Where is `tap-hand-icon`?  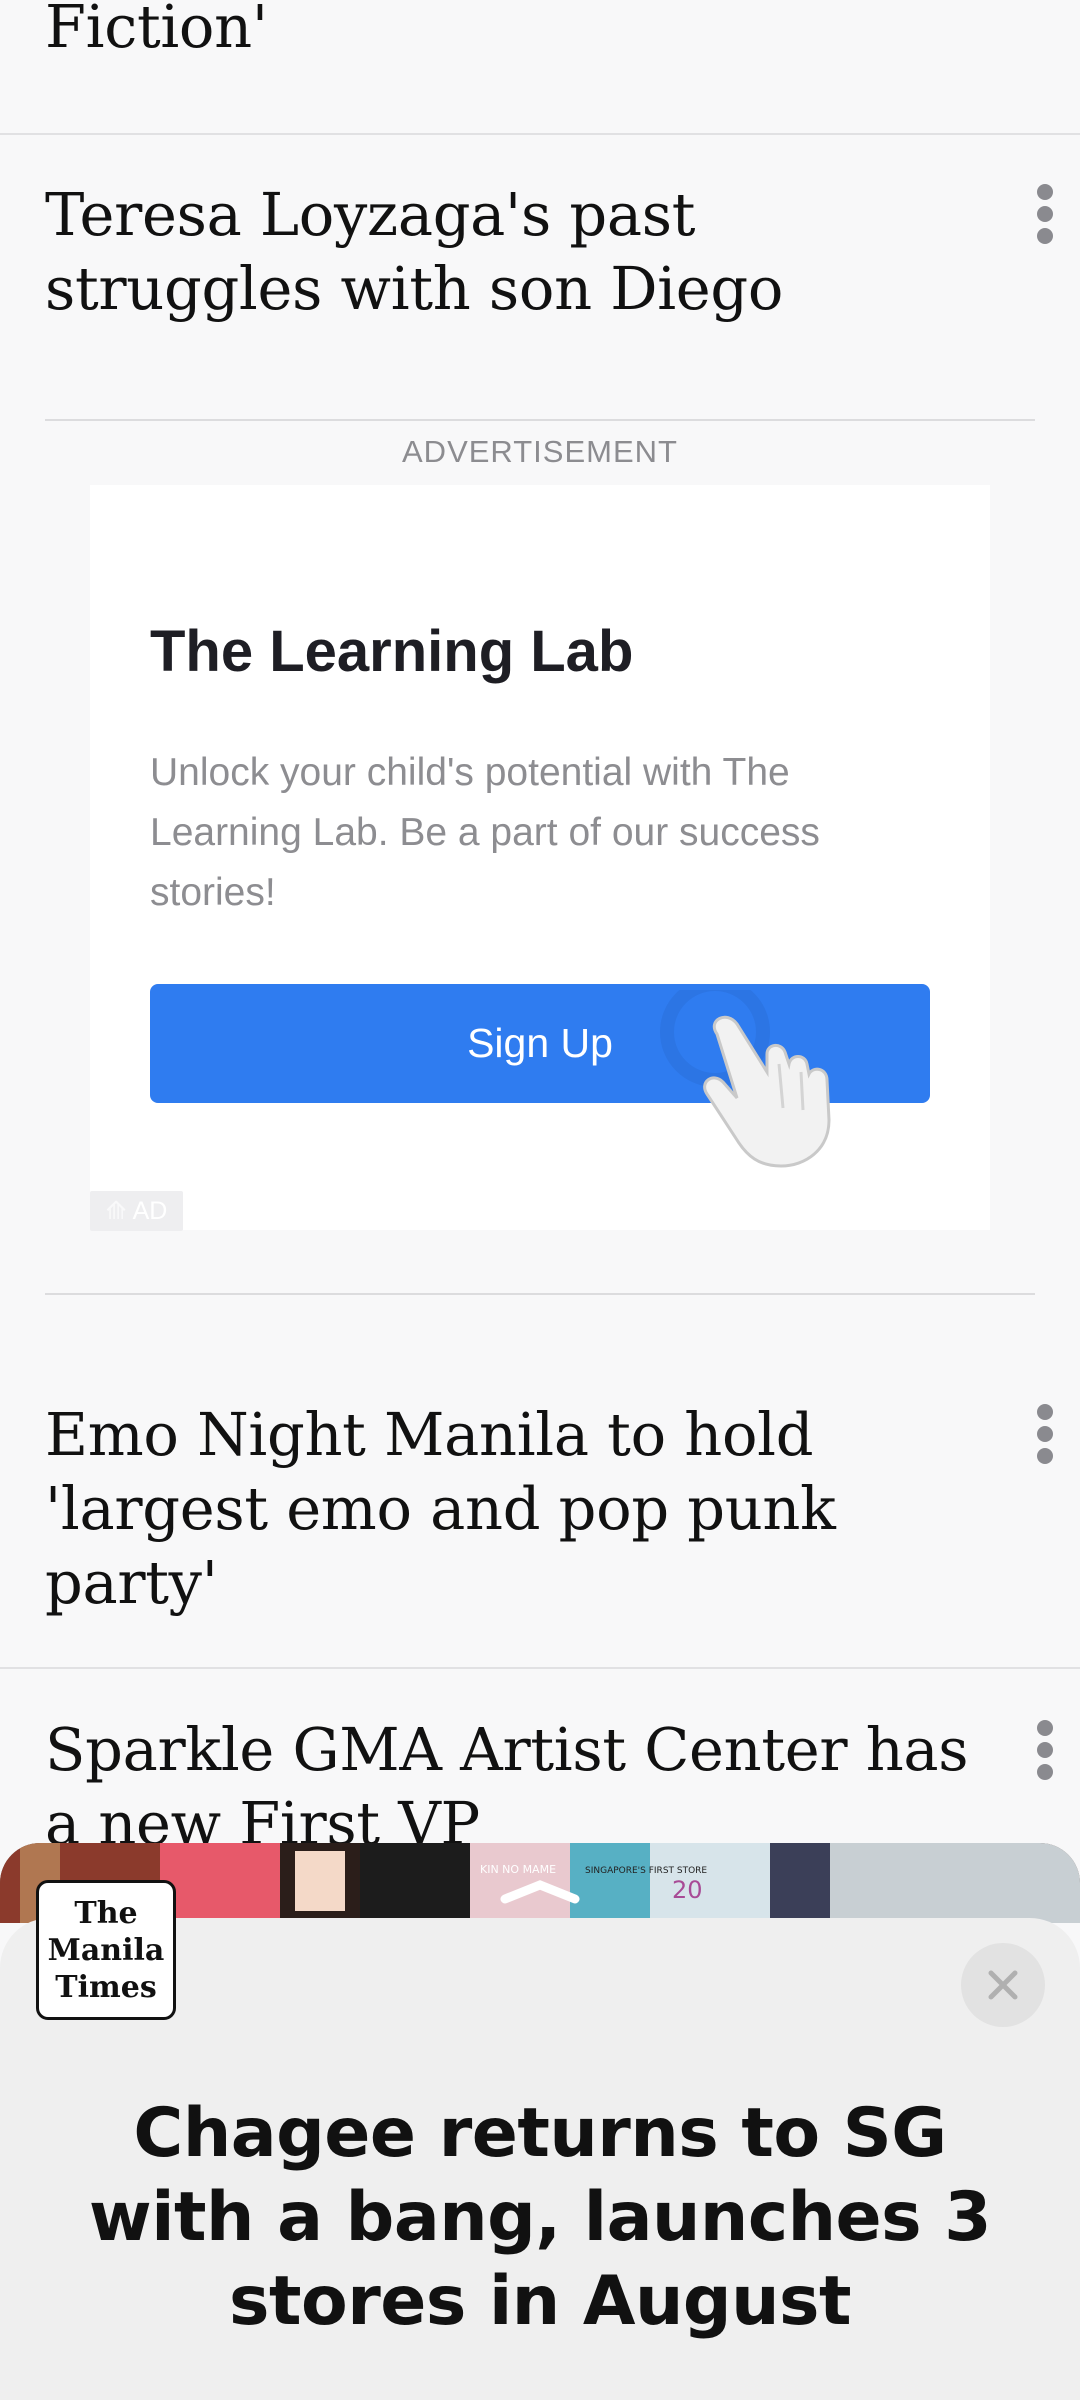 tap-hand-icon is located at coordinates (745, 1079).